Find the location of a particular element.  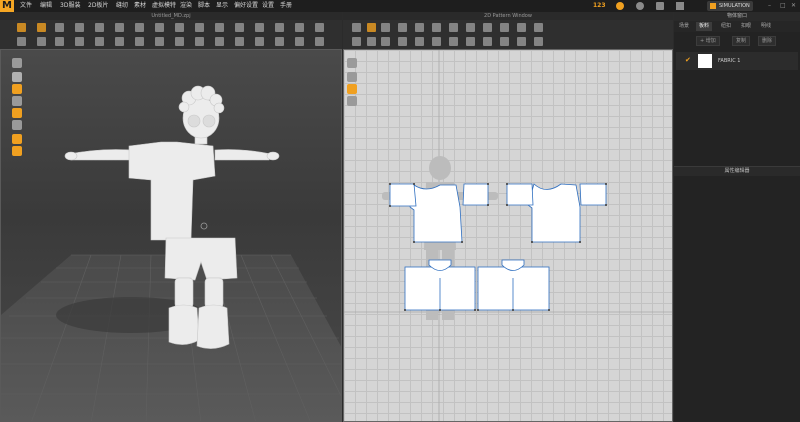

pattern-shirt-back is located at coordinates (554, 213).